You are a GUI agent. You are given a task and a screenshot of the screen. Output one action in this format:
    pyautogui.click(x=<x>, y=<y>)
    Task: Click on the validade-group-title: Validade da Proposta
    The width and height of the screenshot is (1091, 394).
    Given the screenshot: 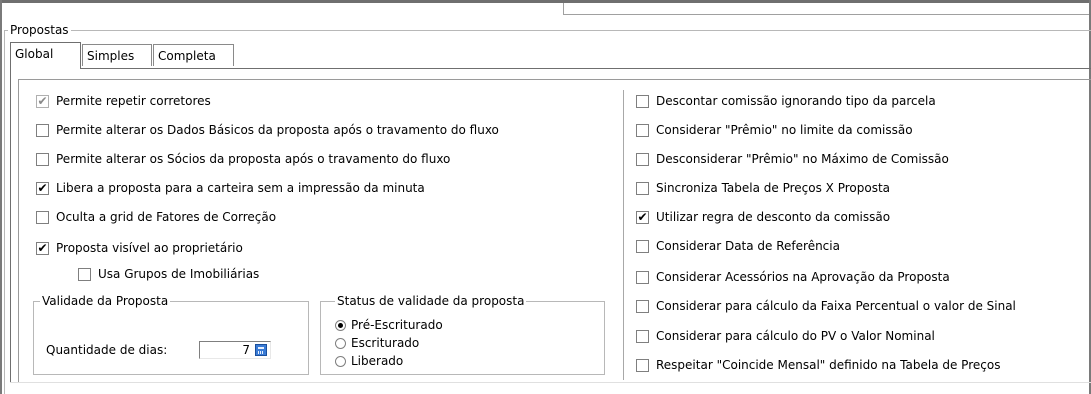 What is the action you would take?
    pyautogui.click(x=105, y=301)
    